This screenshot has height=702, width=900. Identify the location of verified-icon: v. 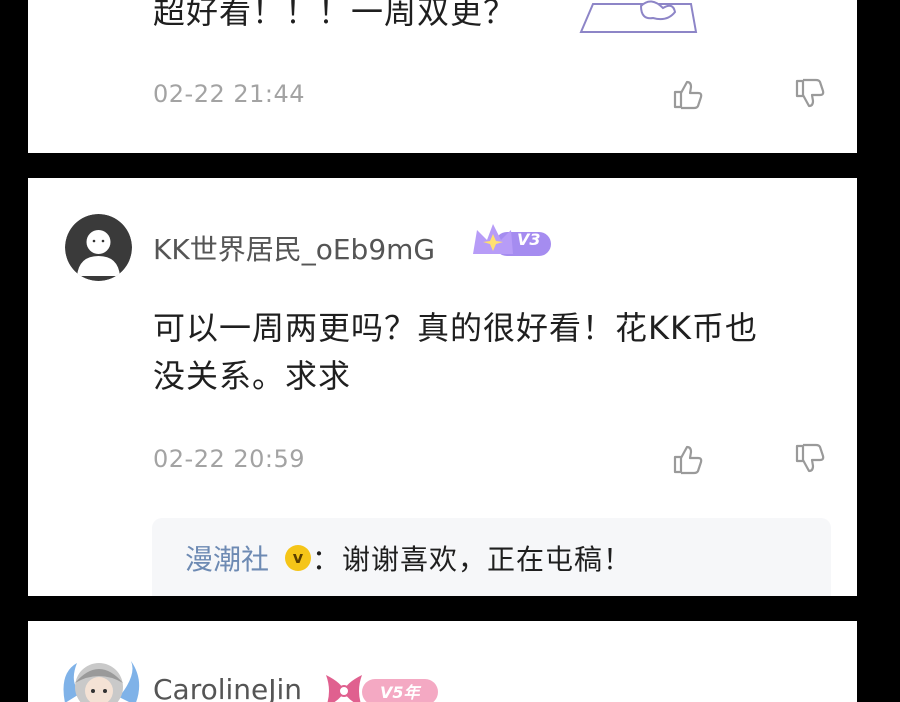
(298, 558).